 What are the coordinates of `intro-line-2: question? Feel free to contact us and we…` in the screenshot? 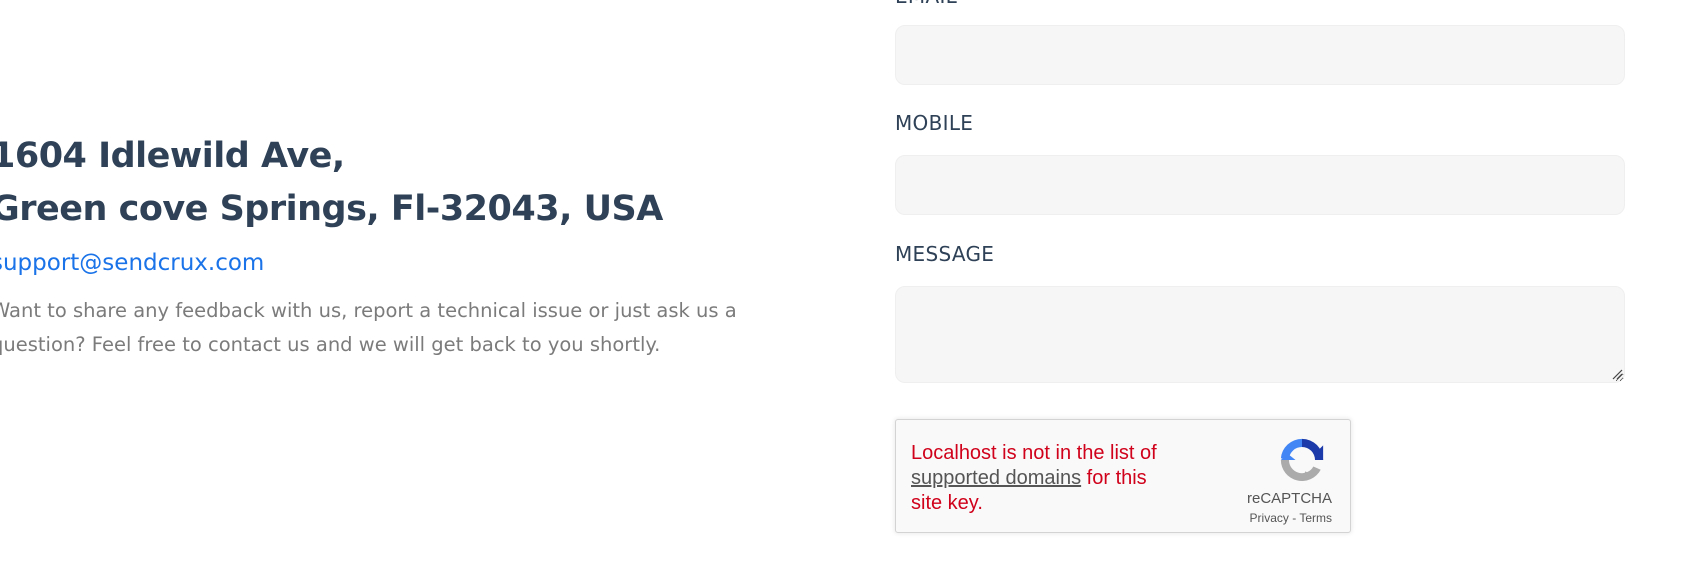 It's located at (330, 344).